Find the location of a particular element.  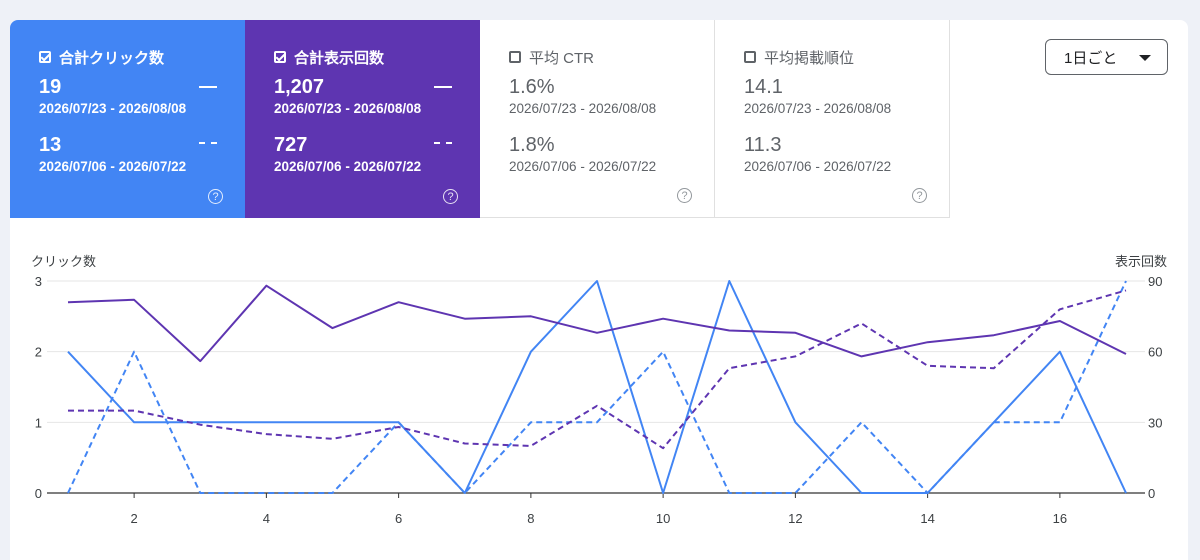

impressions-solid-series-line is located at coordinates (597, 323).